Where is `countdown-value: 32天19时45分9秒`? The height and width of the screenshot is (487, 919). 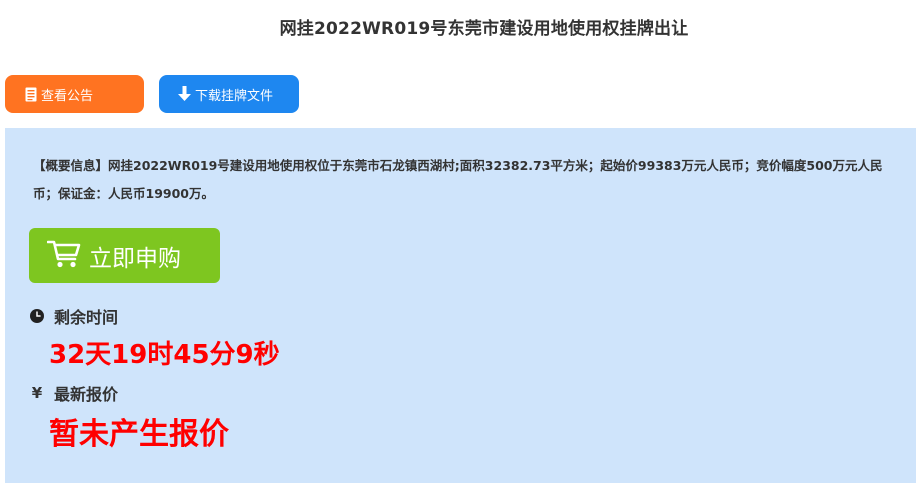 countdown-value: 32天19时45分9秒 is located at coordinates (164, 355).